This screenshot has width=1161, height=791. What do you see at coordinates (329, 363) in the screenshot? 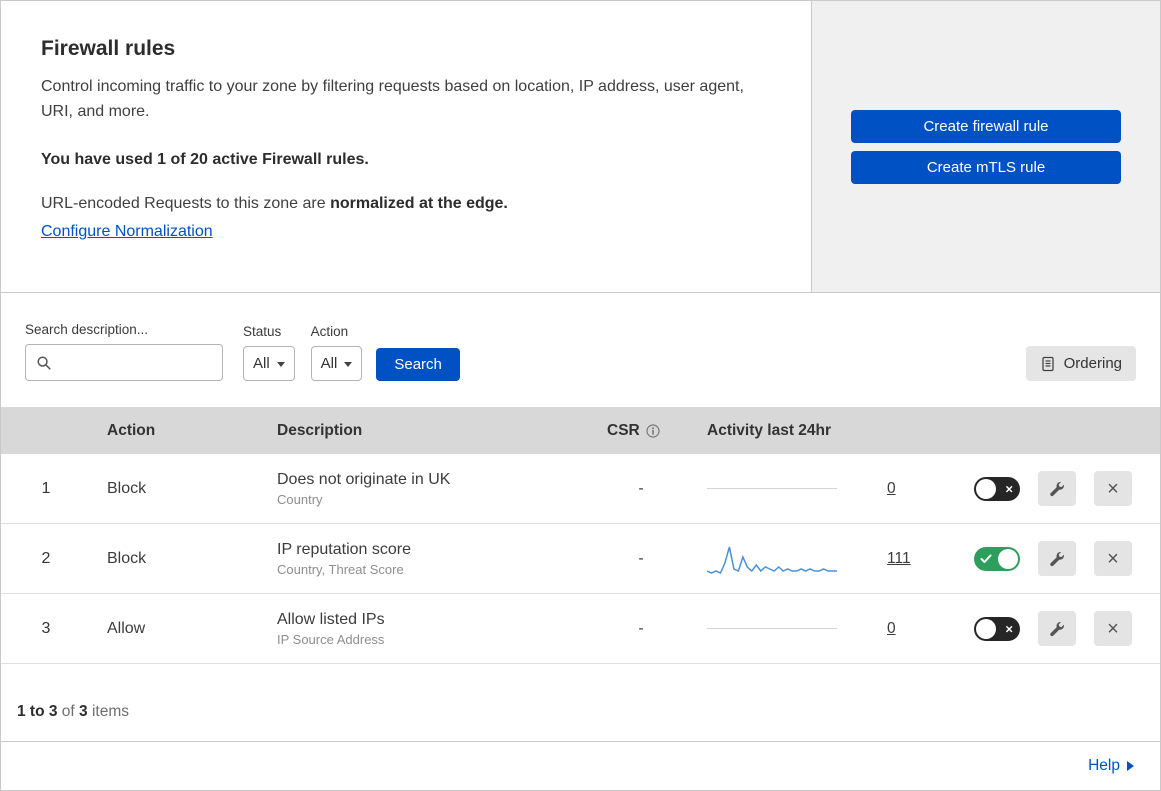
I see `action-select-value: All` at bounding box center [329, 363].